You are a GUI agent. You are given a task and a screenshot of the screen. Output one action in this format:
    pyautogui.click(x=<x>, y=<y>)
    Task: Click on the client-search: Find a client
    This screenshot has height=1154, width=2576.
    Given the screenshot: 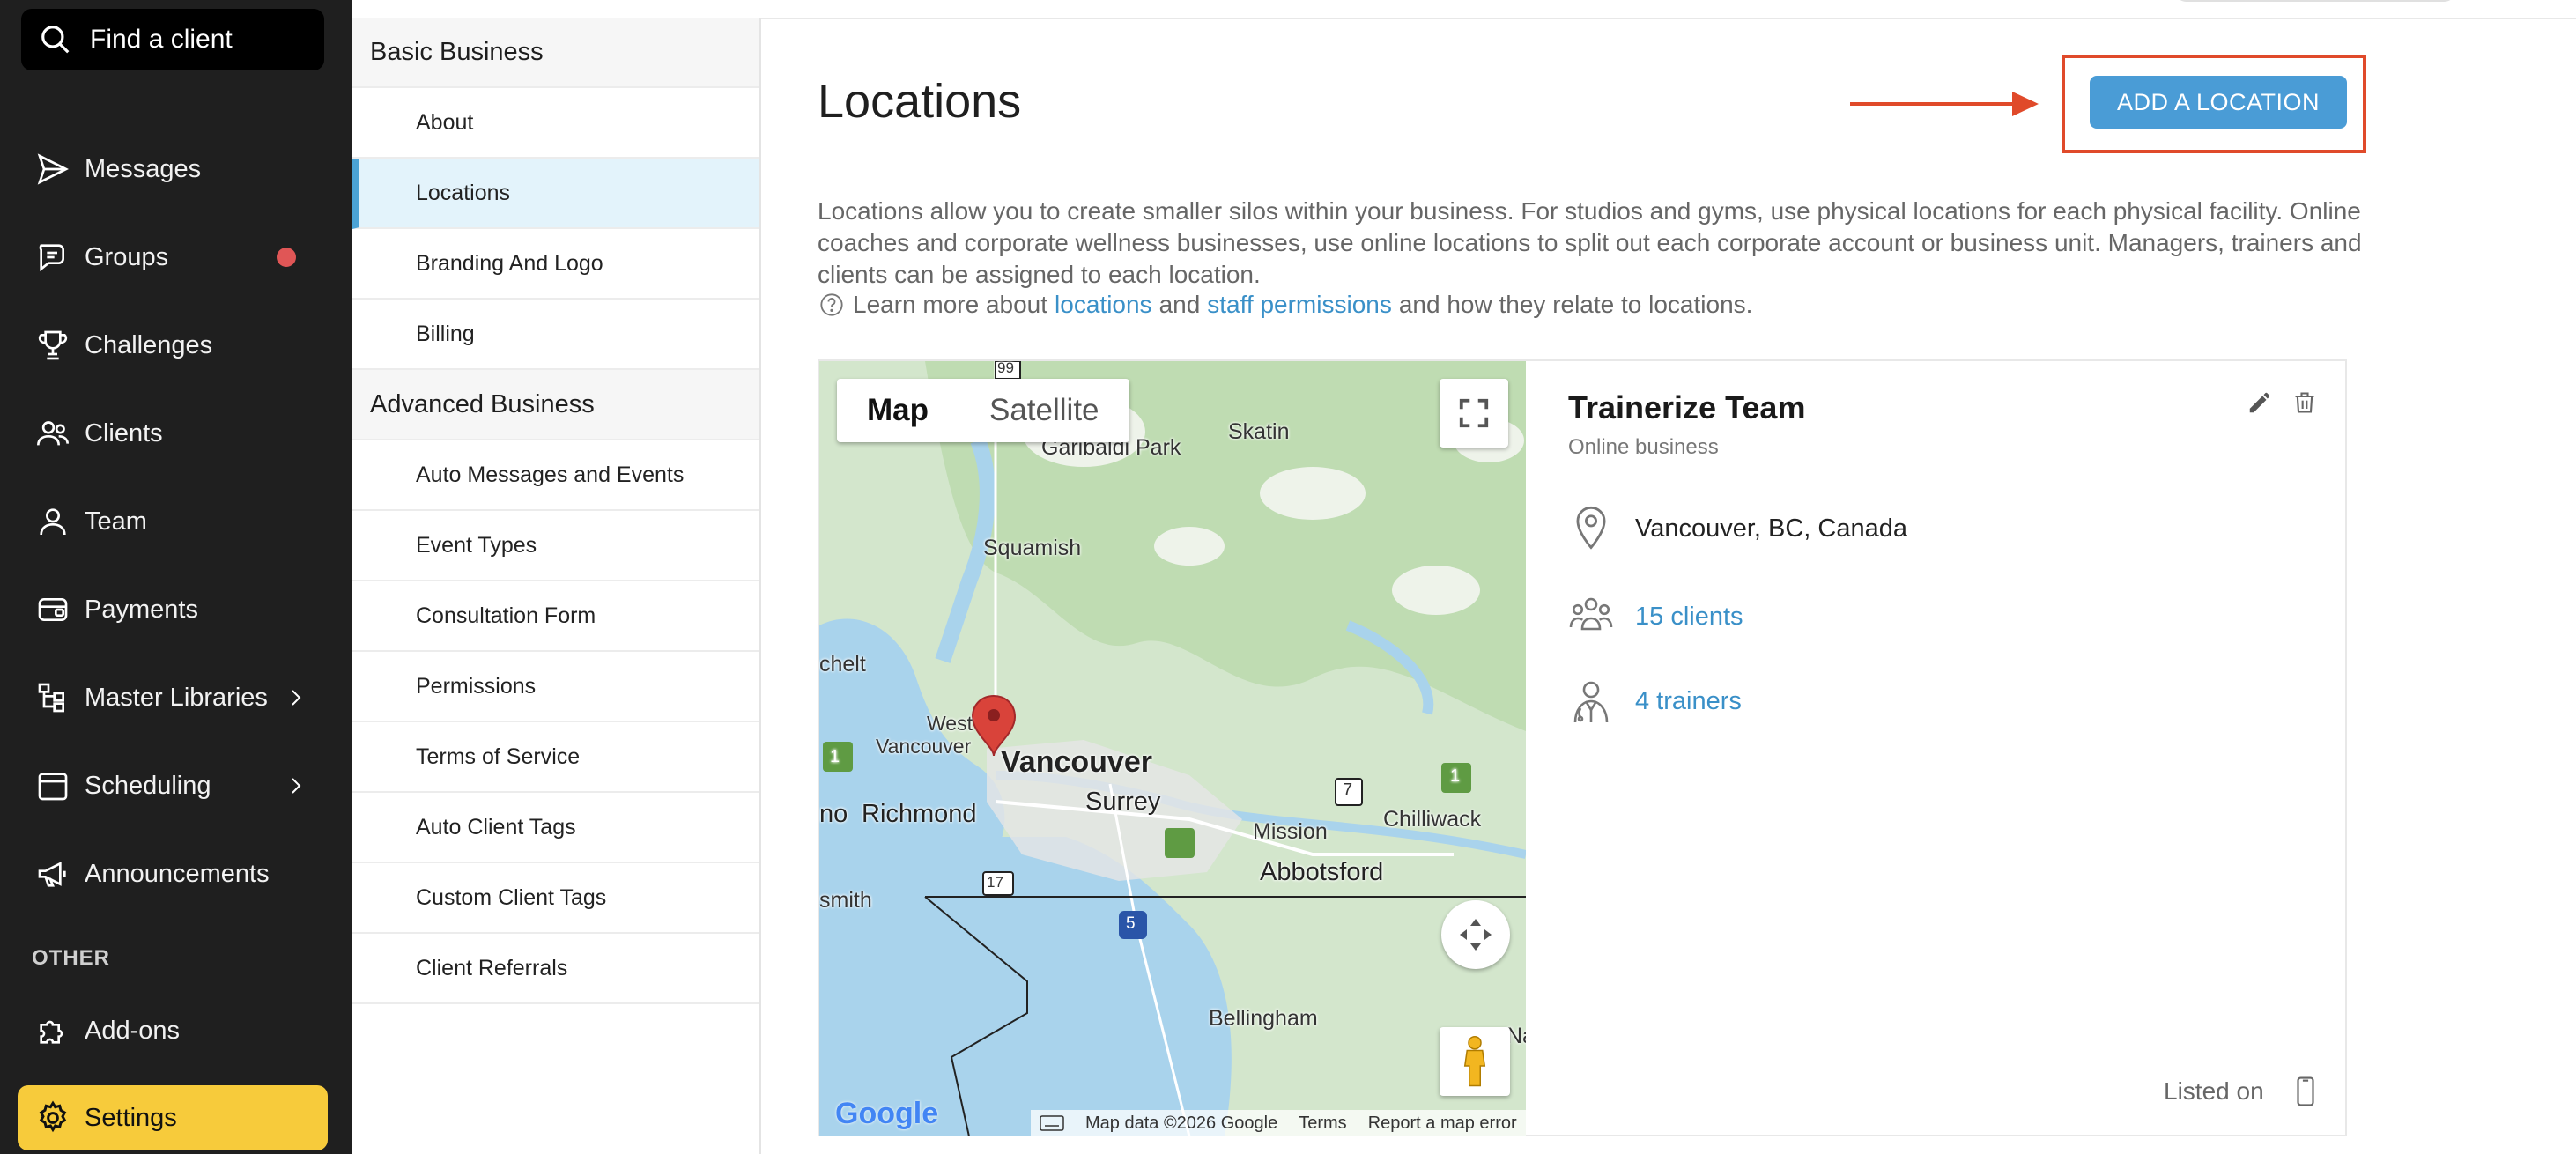 What is the action you would take?
    pyautogui.click(x=173, y=39)
    